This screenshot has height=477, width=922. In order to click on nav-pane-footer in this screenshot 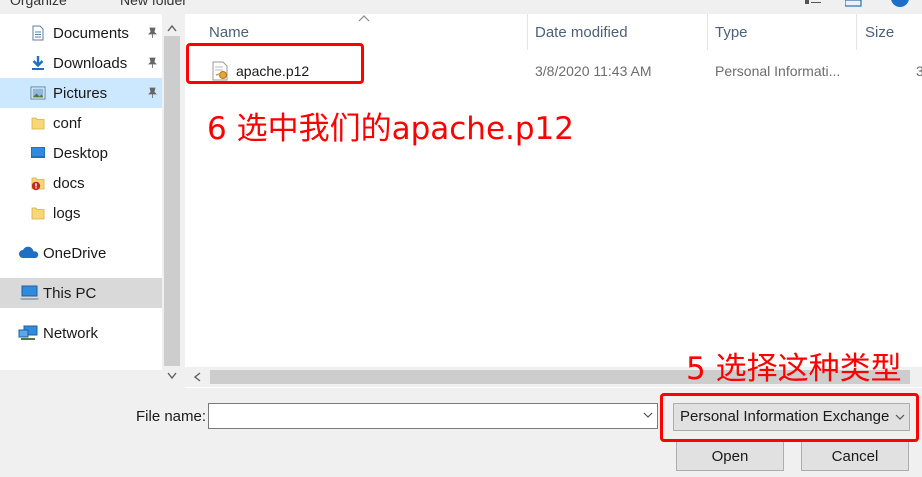, I will do `click(81, 379)`.